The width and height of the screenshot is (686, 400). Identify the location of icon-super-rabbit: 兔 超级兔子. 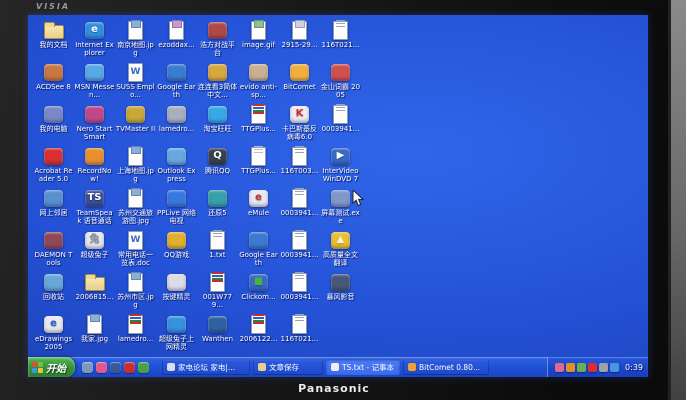
(94, 251).